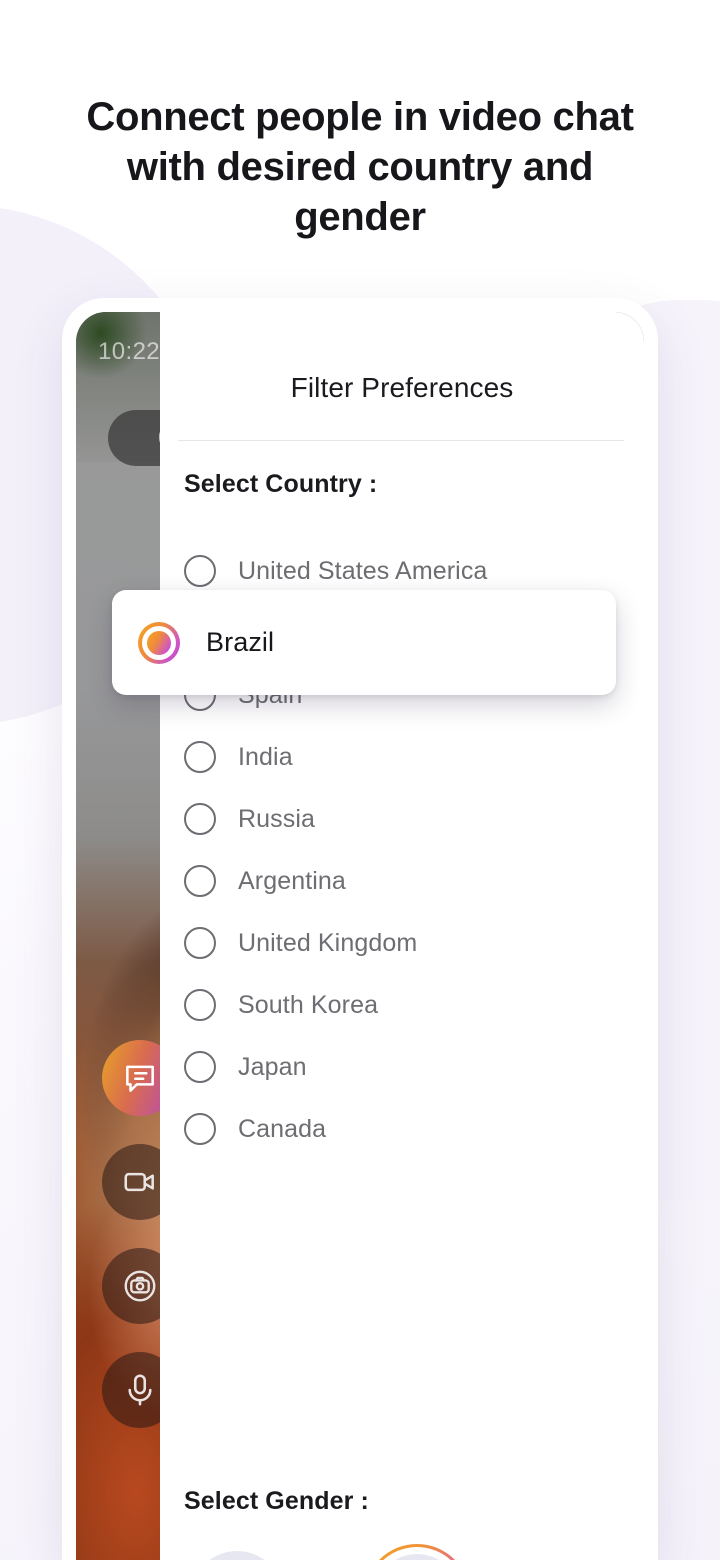 The width and height of the screenshot is (720, 1560). What do you see at coordinates (404, 1129) in the screenshot?
I see `country-row-canada: Canada` at bounding box center [404, 1129].